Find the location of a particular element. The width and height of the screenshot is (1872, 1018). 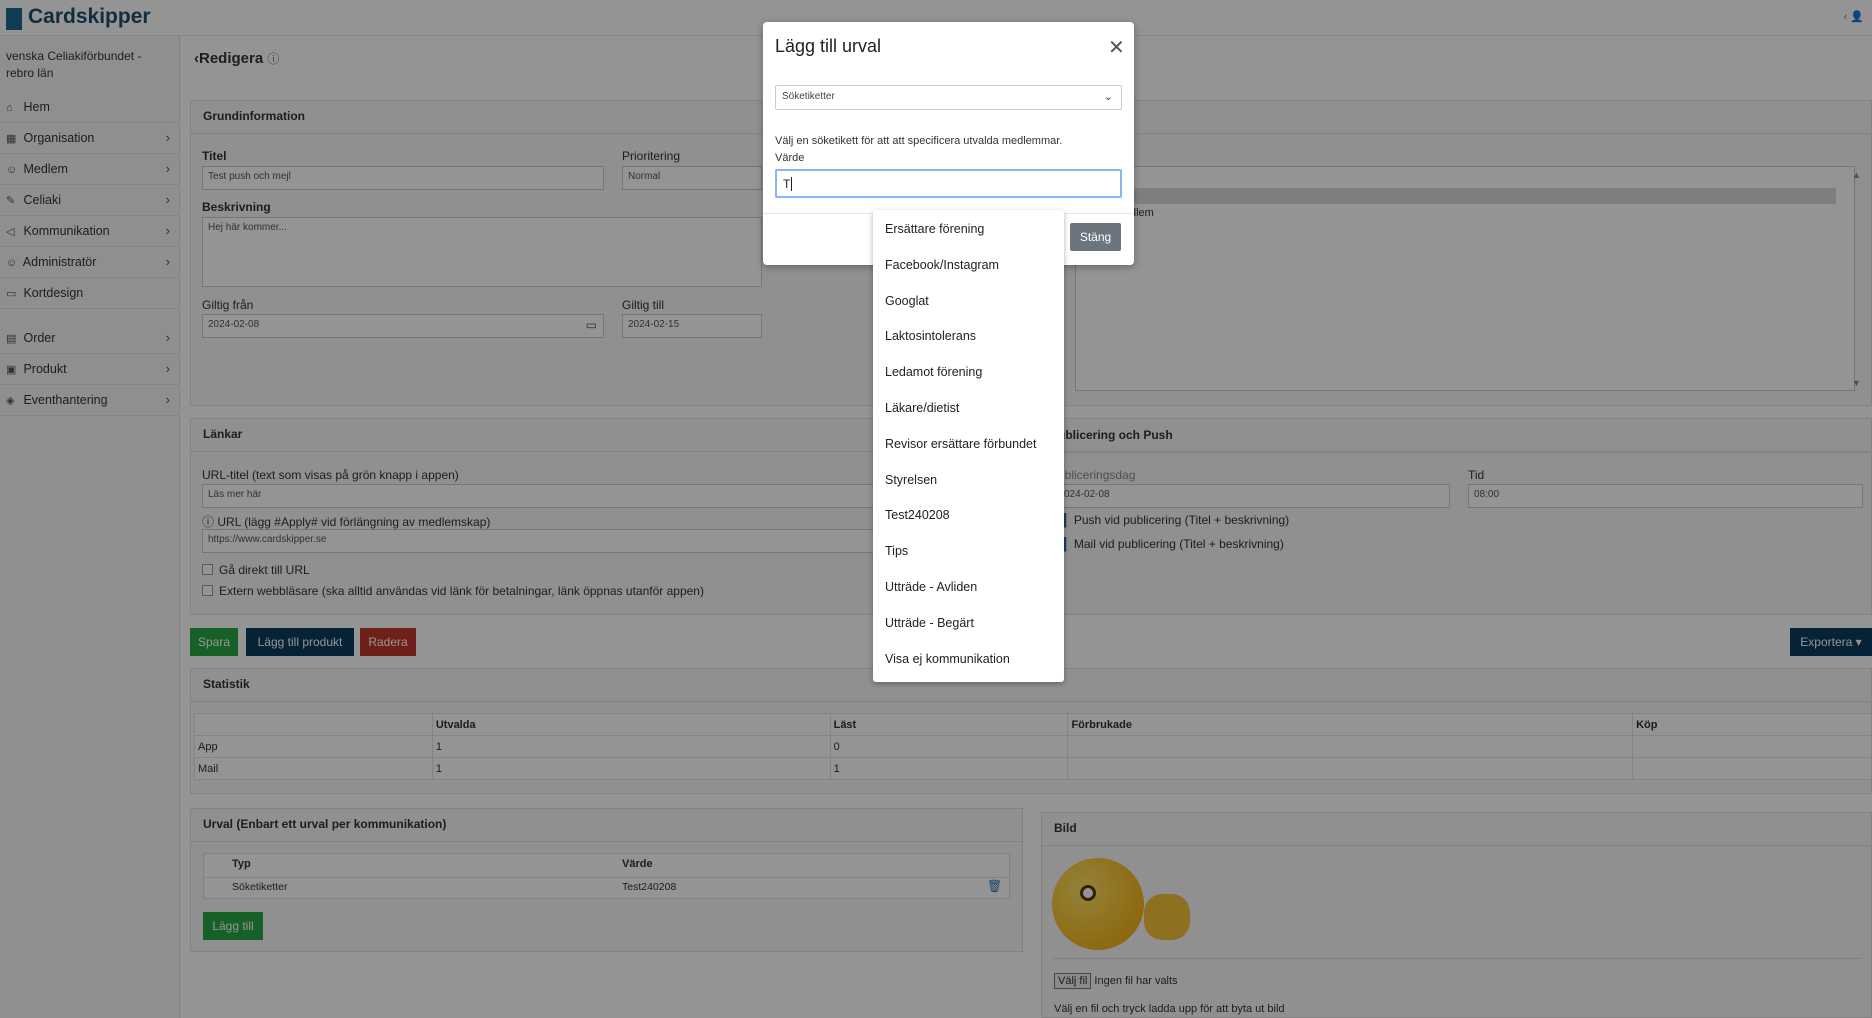

stang-button: Stäng is located at coordinates (1095, 237).